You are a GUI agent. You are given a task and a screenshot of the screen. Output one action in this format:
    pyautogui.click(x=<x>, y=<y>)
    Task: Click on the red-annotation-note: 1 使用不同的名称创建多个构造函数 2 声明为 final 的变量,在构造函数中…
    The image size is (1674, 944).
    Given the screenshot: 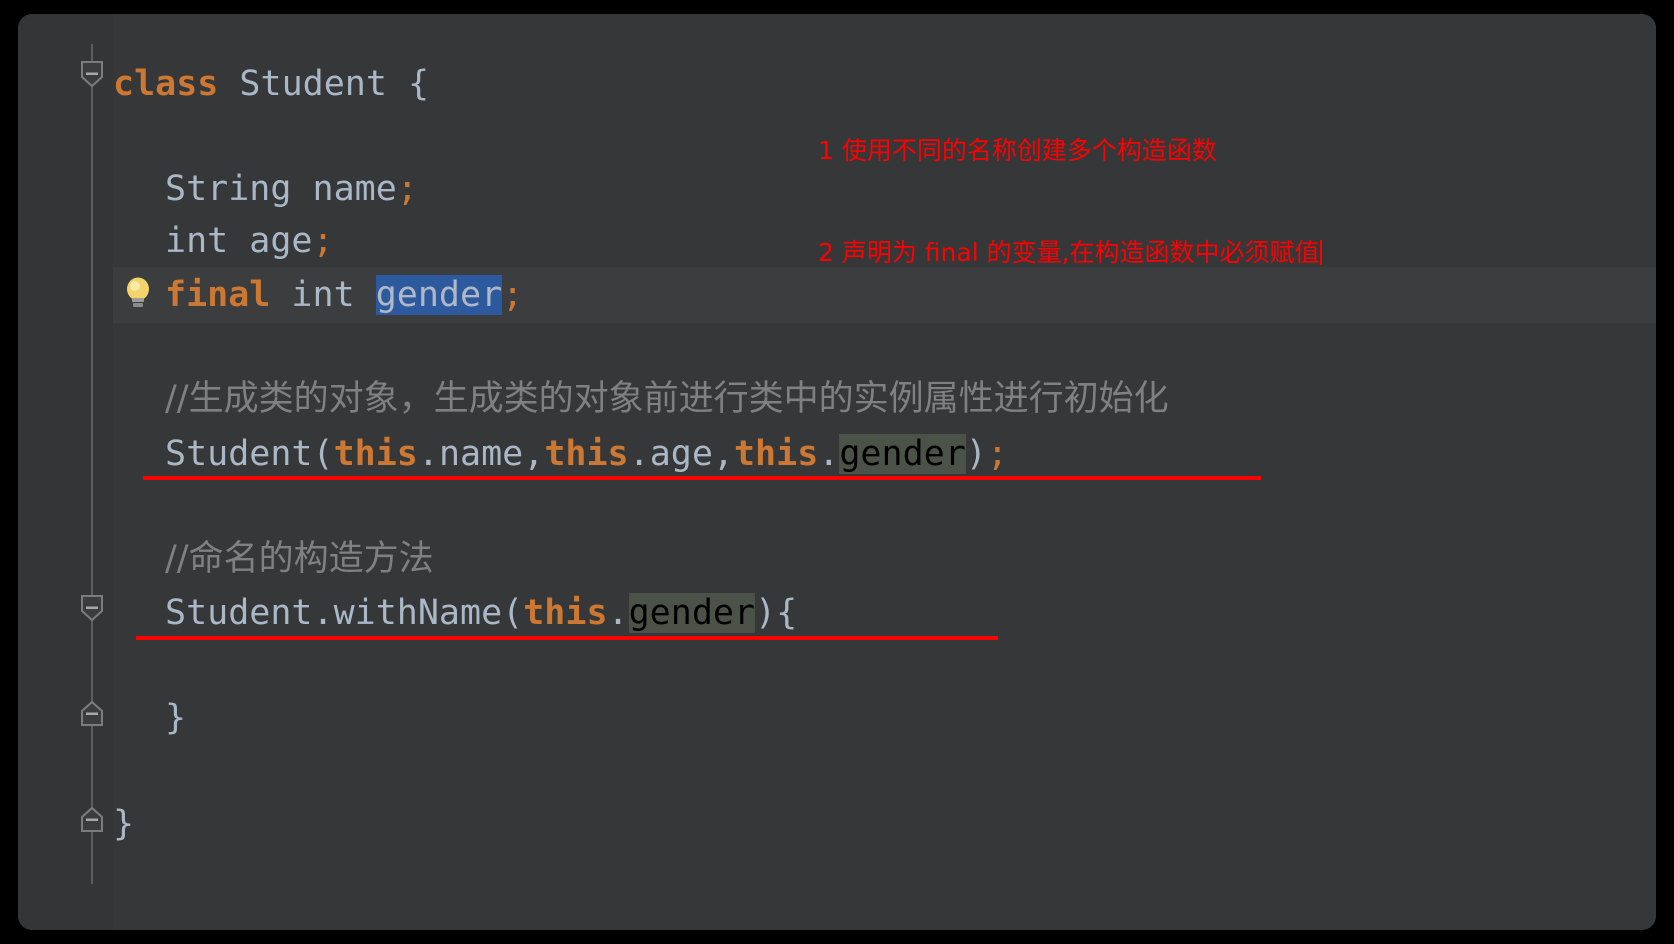 What is the action you would take?
    pyautogui.click(x=1070, y=202)
    